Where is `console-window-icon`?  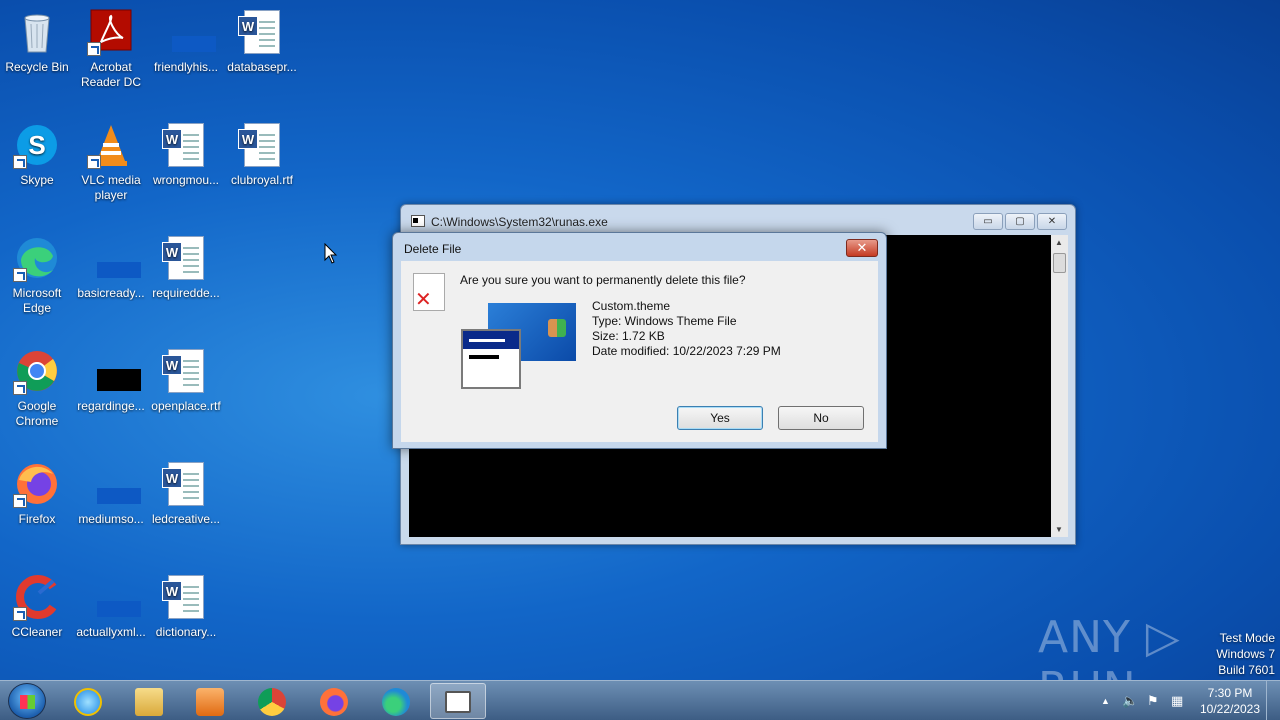
console-window-icon is located at coordinates (418, 221).